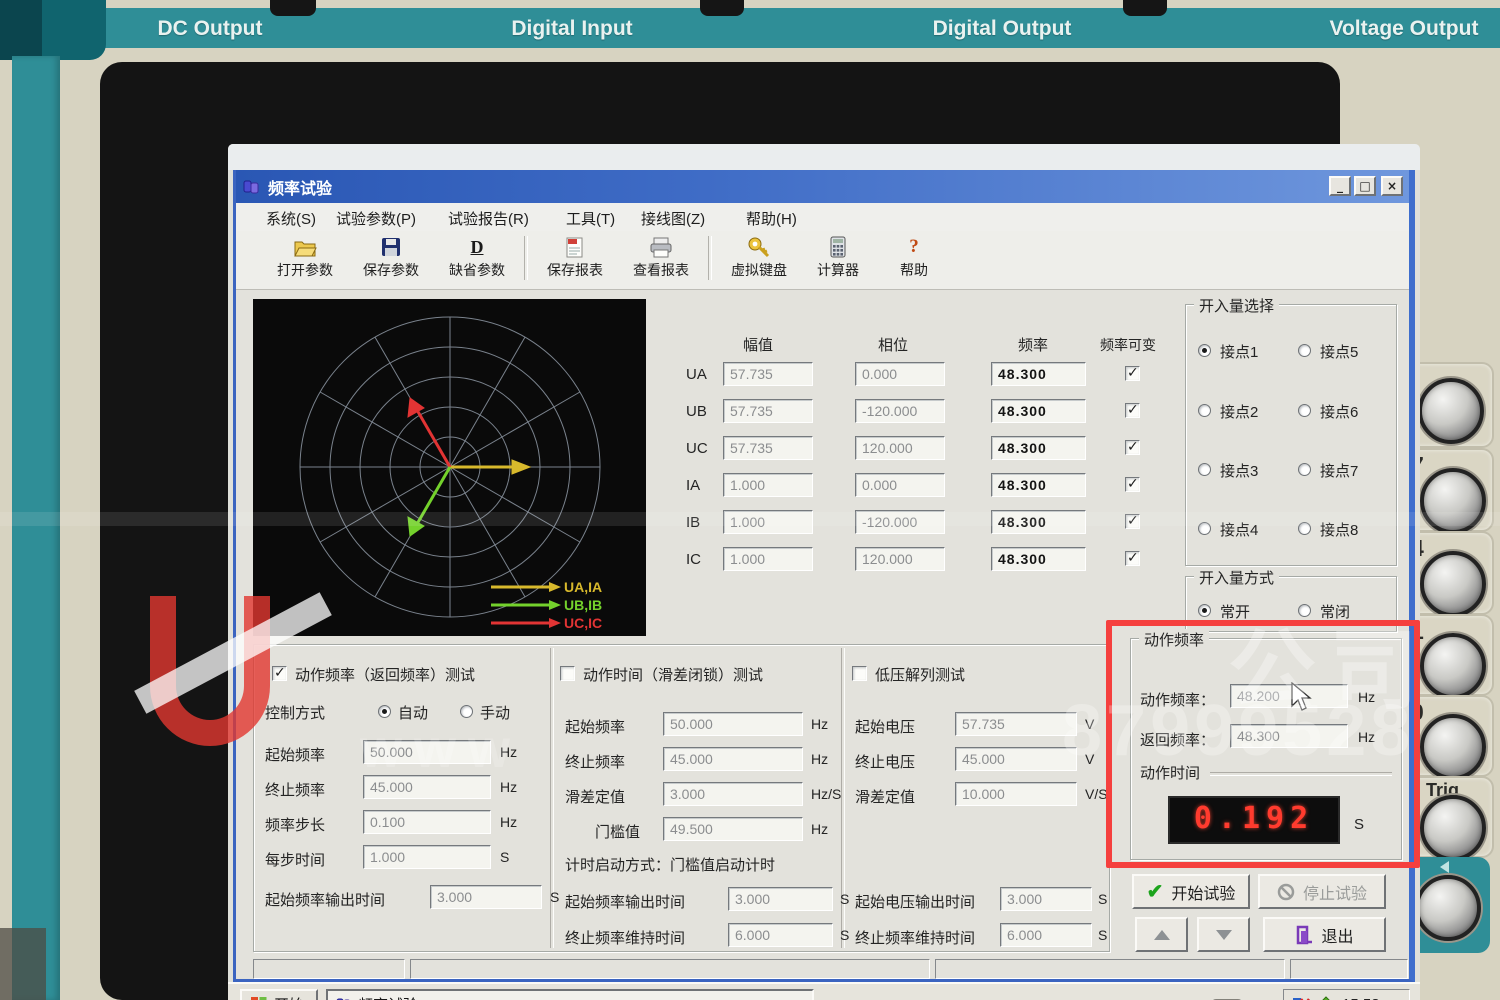 This screenshot has height=1000, width=1500. I want to click on toolbar-calculator: 计算器, so click(838, 258).